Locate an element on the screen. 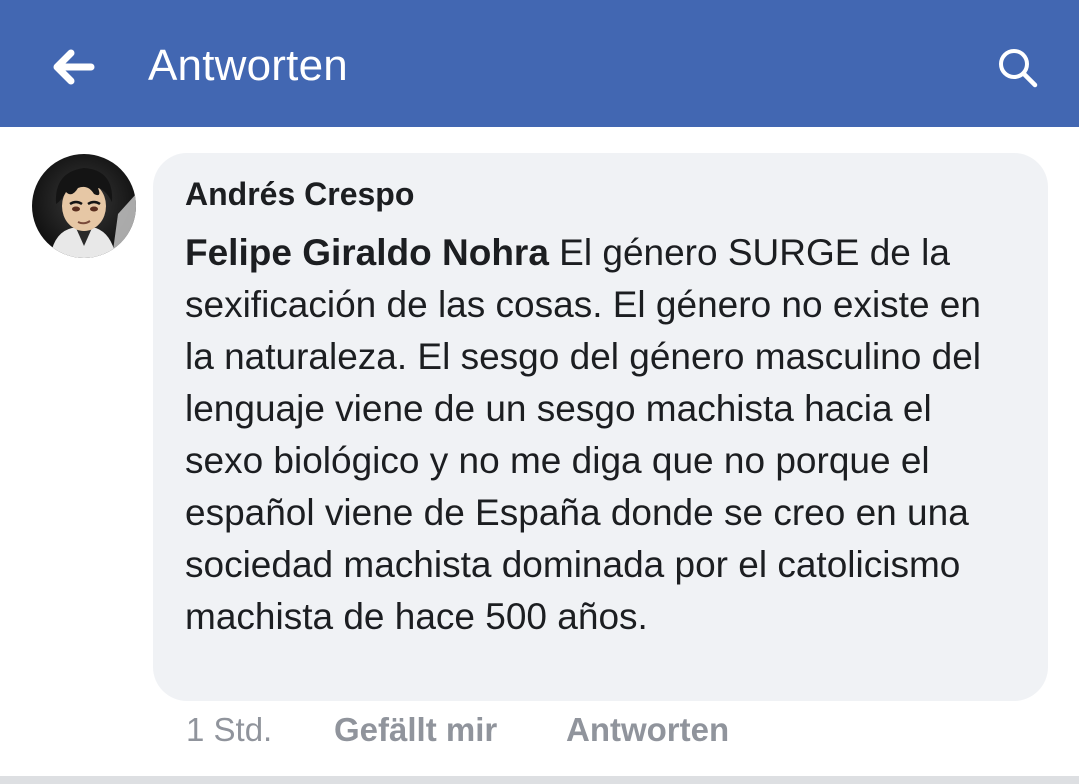 The image size is (1079, 784). mention-link: Felipe Giraldo Nohra is located at coordinates (367, 252).